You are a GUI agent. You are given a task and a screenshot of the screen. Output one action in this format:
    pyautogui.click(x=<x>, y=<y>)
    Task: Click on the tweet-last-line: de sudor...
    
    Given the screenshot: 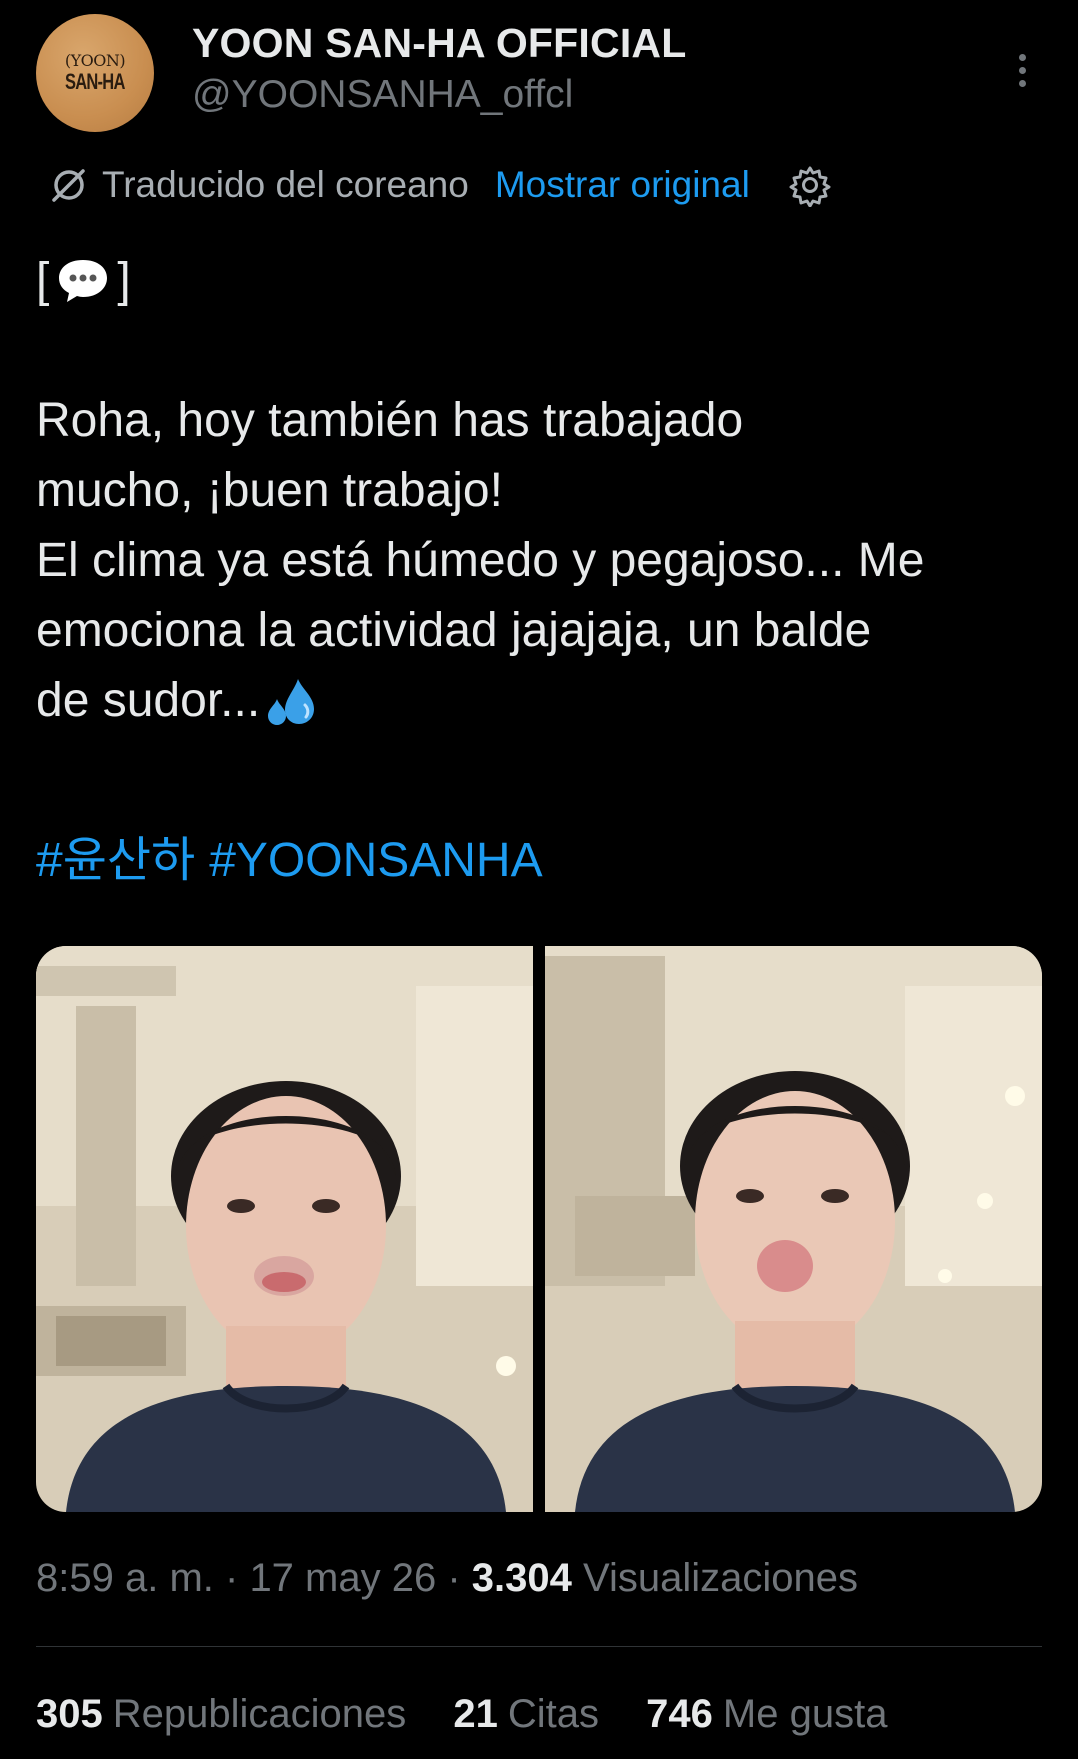 What is the action you would take?
    pyautogui.click(x=541, y=701)
    